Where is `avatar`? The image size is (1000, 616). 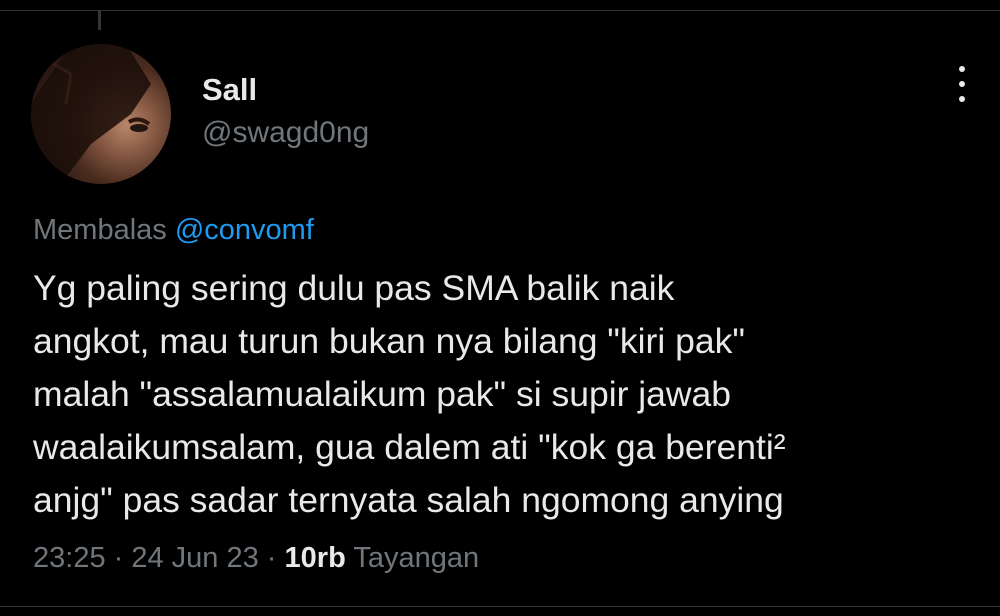 avatar is located at coordinates (101, 114).